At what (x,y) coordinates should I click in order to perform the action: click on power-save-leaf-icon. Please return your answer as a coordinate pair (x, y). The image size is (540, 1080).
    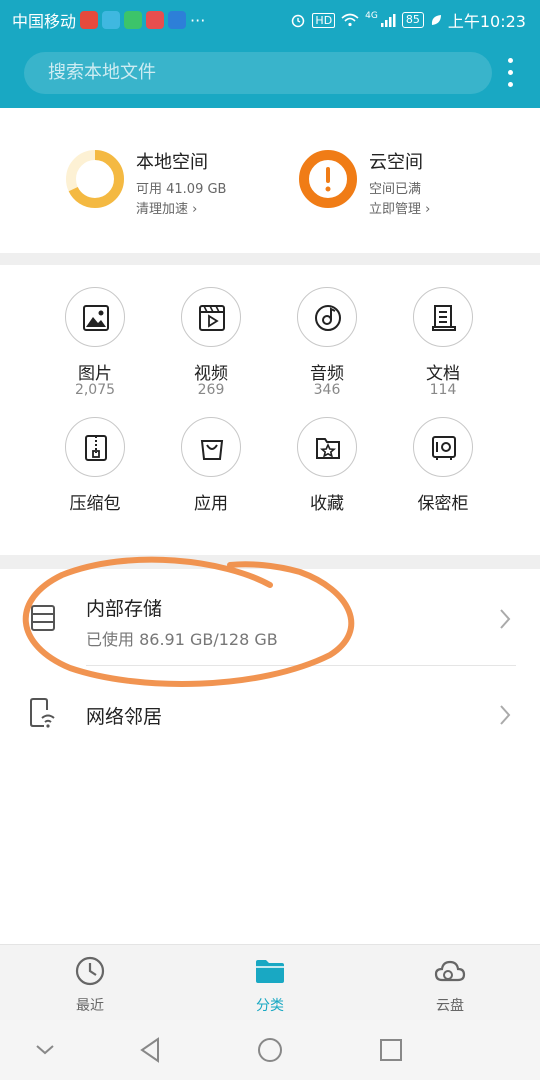
    Looking at the image, I should click on (436, 20).